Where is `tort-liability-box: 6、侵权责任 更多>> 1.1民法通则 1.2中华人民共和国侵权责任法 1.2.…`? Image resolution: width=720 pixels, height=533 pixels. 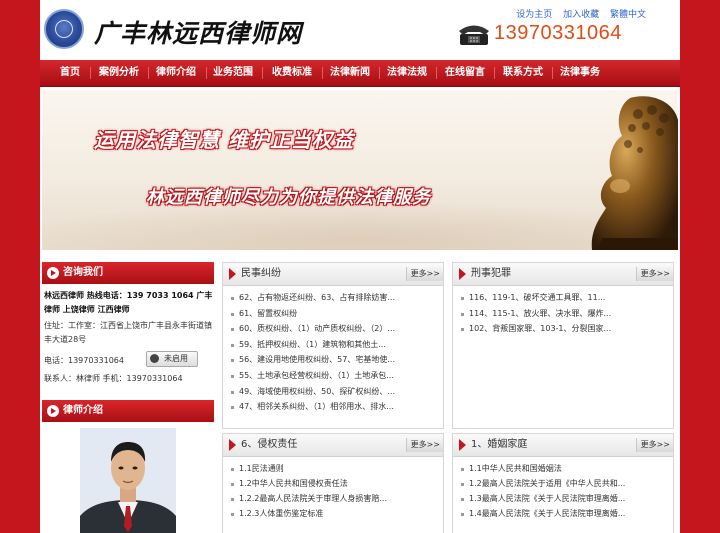 tort-liability-box: 6、侵权责任 更多>> 1.1民法通则 1.2中华人民共和国侵权责任法 1.2.… is located at coordinates (333, 483).